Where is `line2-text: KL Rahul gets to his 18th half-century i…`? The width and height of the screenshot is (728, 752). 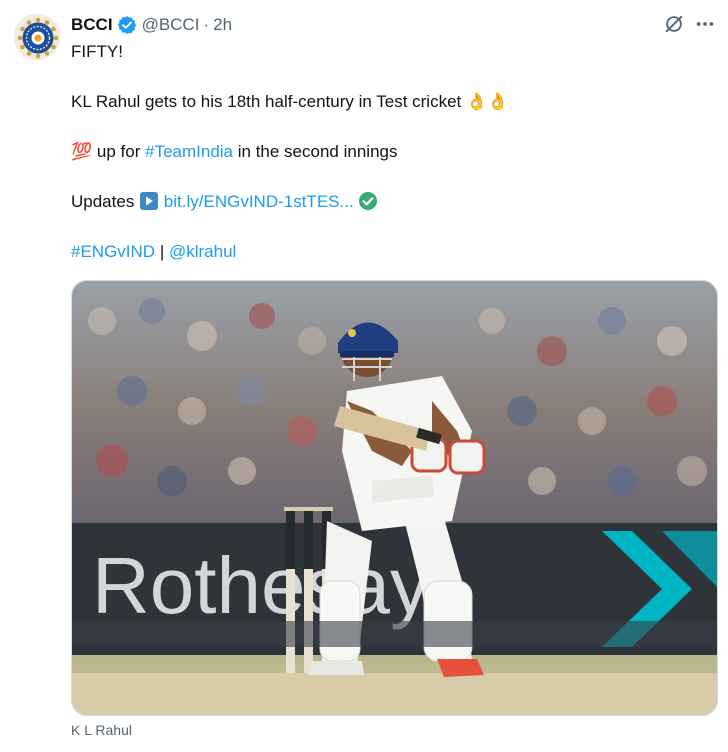 line2-text: KL Rahul gets to his 18th half-century i… is located at coordinates (266, 101).